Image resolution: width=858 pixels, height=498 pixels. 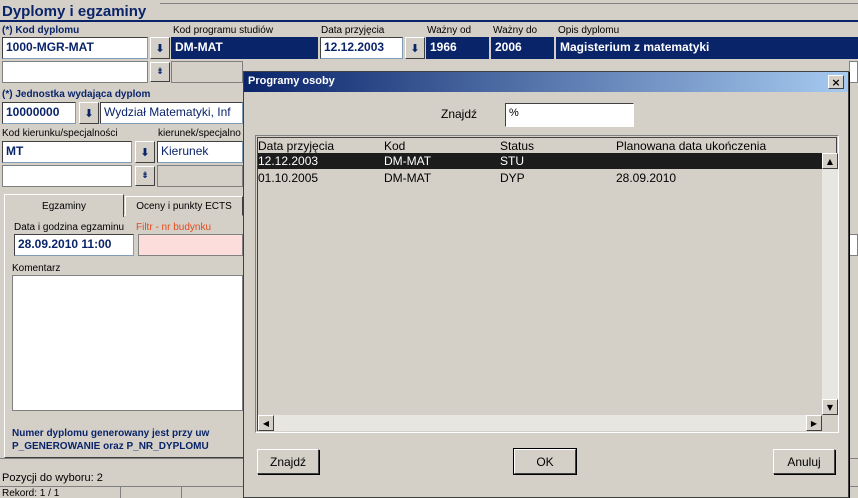 I want to click on wazny-do-label: Ważny do, so click(x=515, y=30).